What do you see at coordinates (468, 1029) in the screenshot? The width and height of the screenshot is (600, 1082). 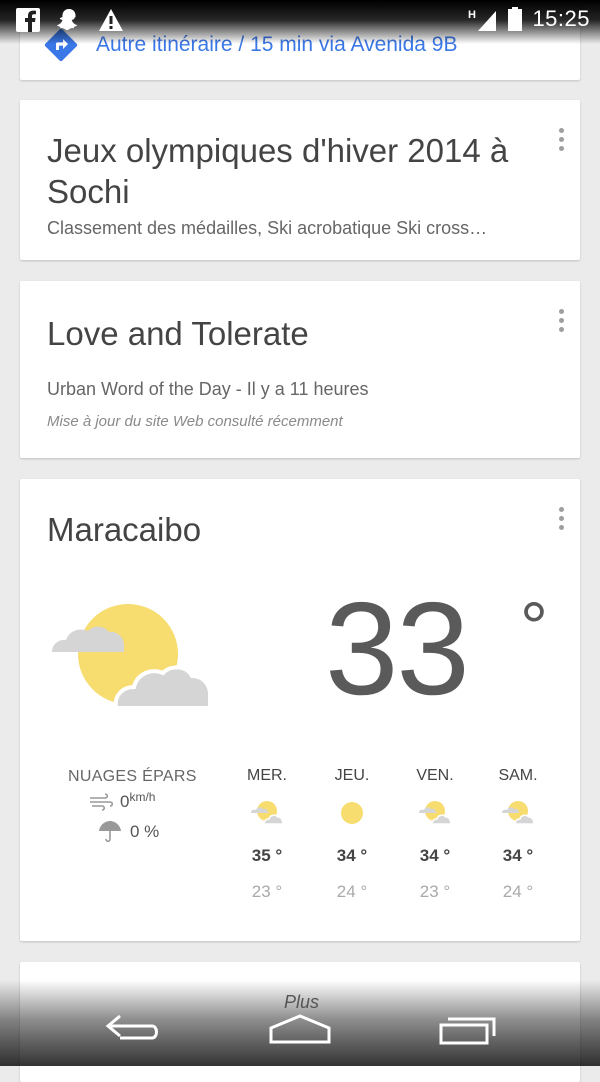 I see `recent-apps-icon` at bounding box center [468, 1029].